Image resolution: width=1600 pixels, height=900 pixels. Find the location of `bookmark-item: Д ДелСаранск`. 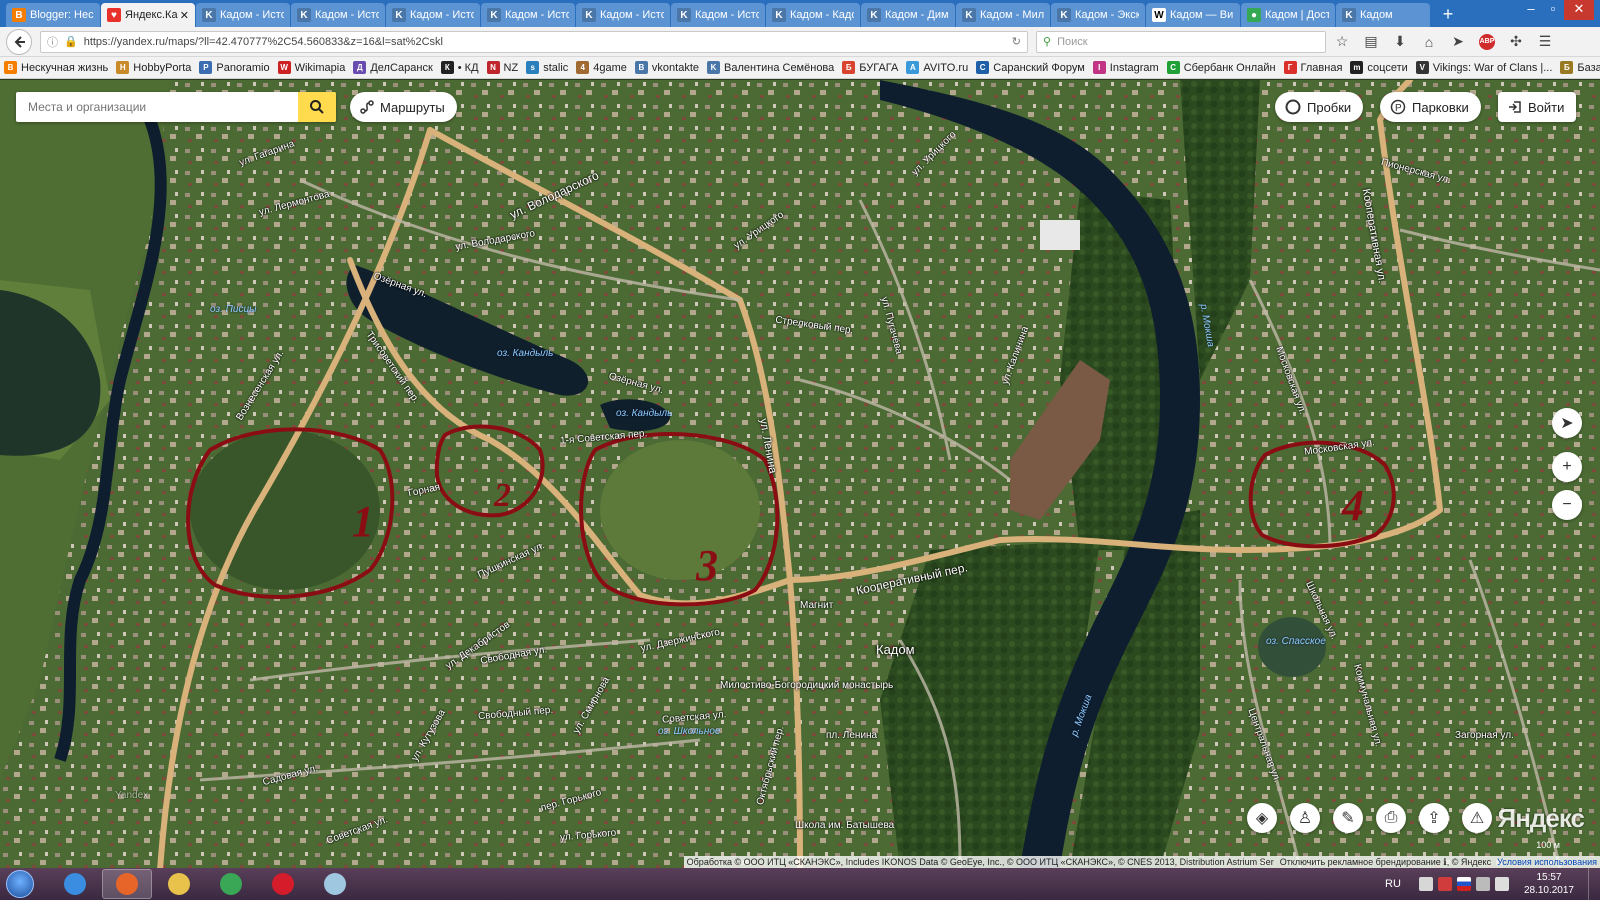

bookmark-item: Д ДелСаранск is located at coordinates (393, 67).